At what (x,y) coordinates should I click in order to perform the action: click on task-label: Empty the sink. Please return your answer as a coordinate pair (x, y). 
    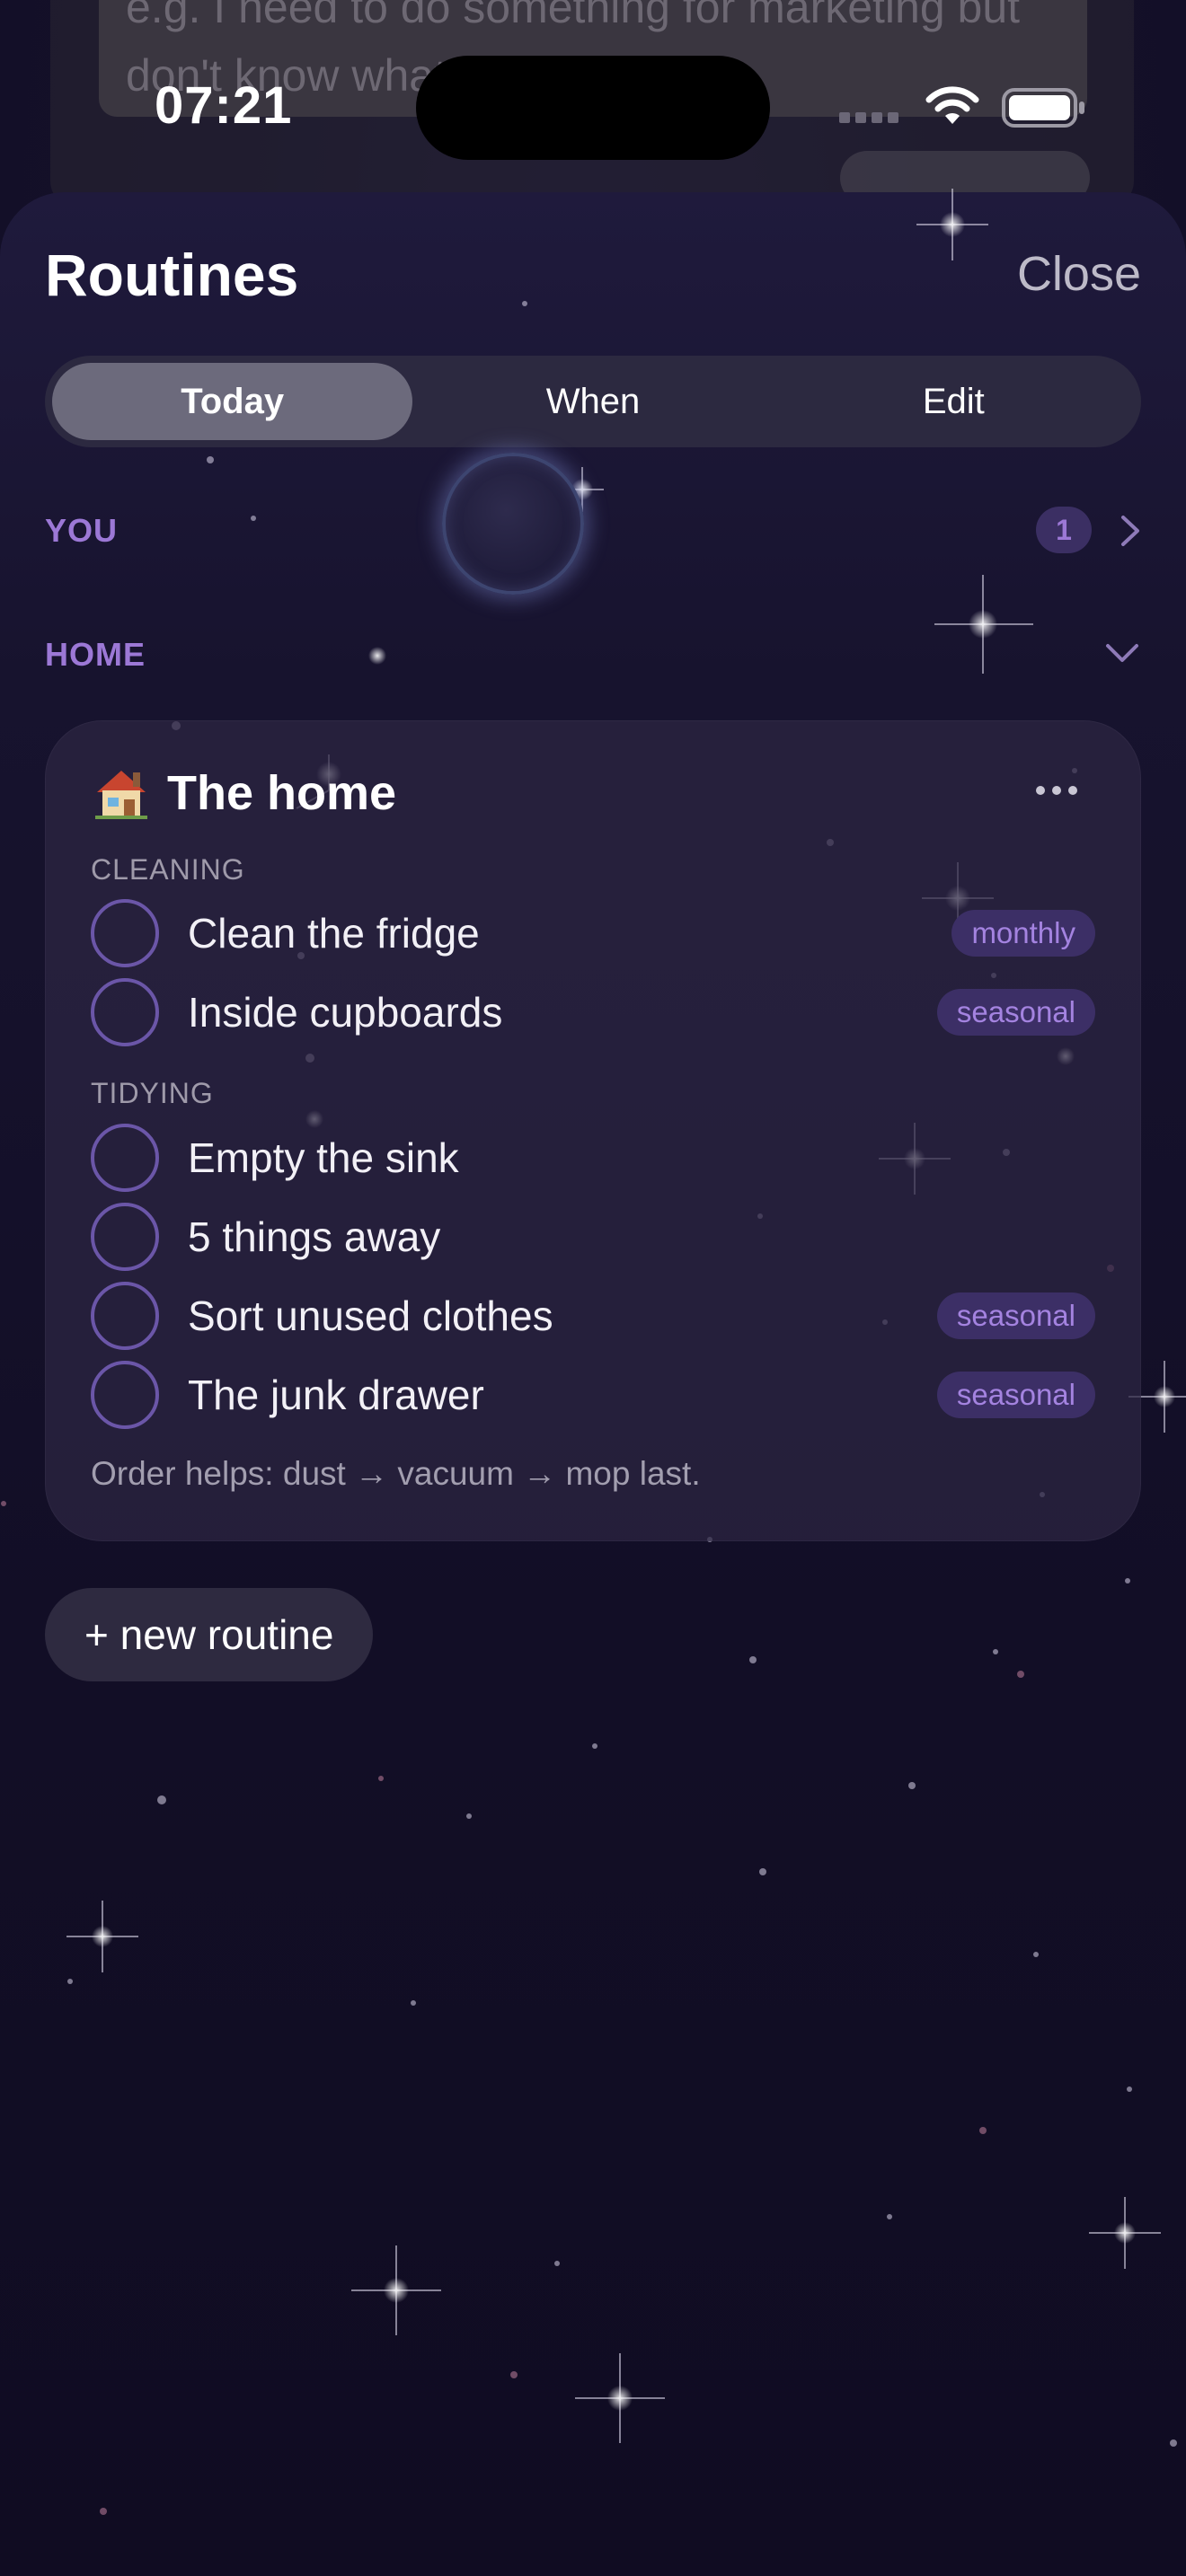
    Looking at the image, I should click on (323, 1157).